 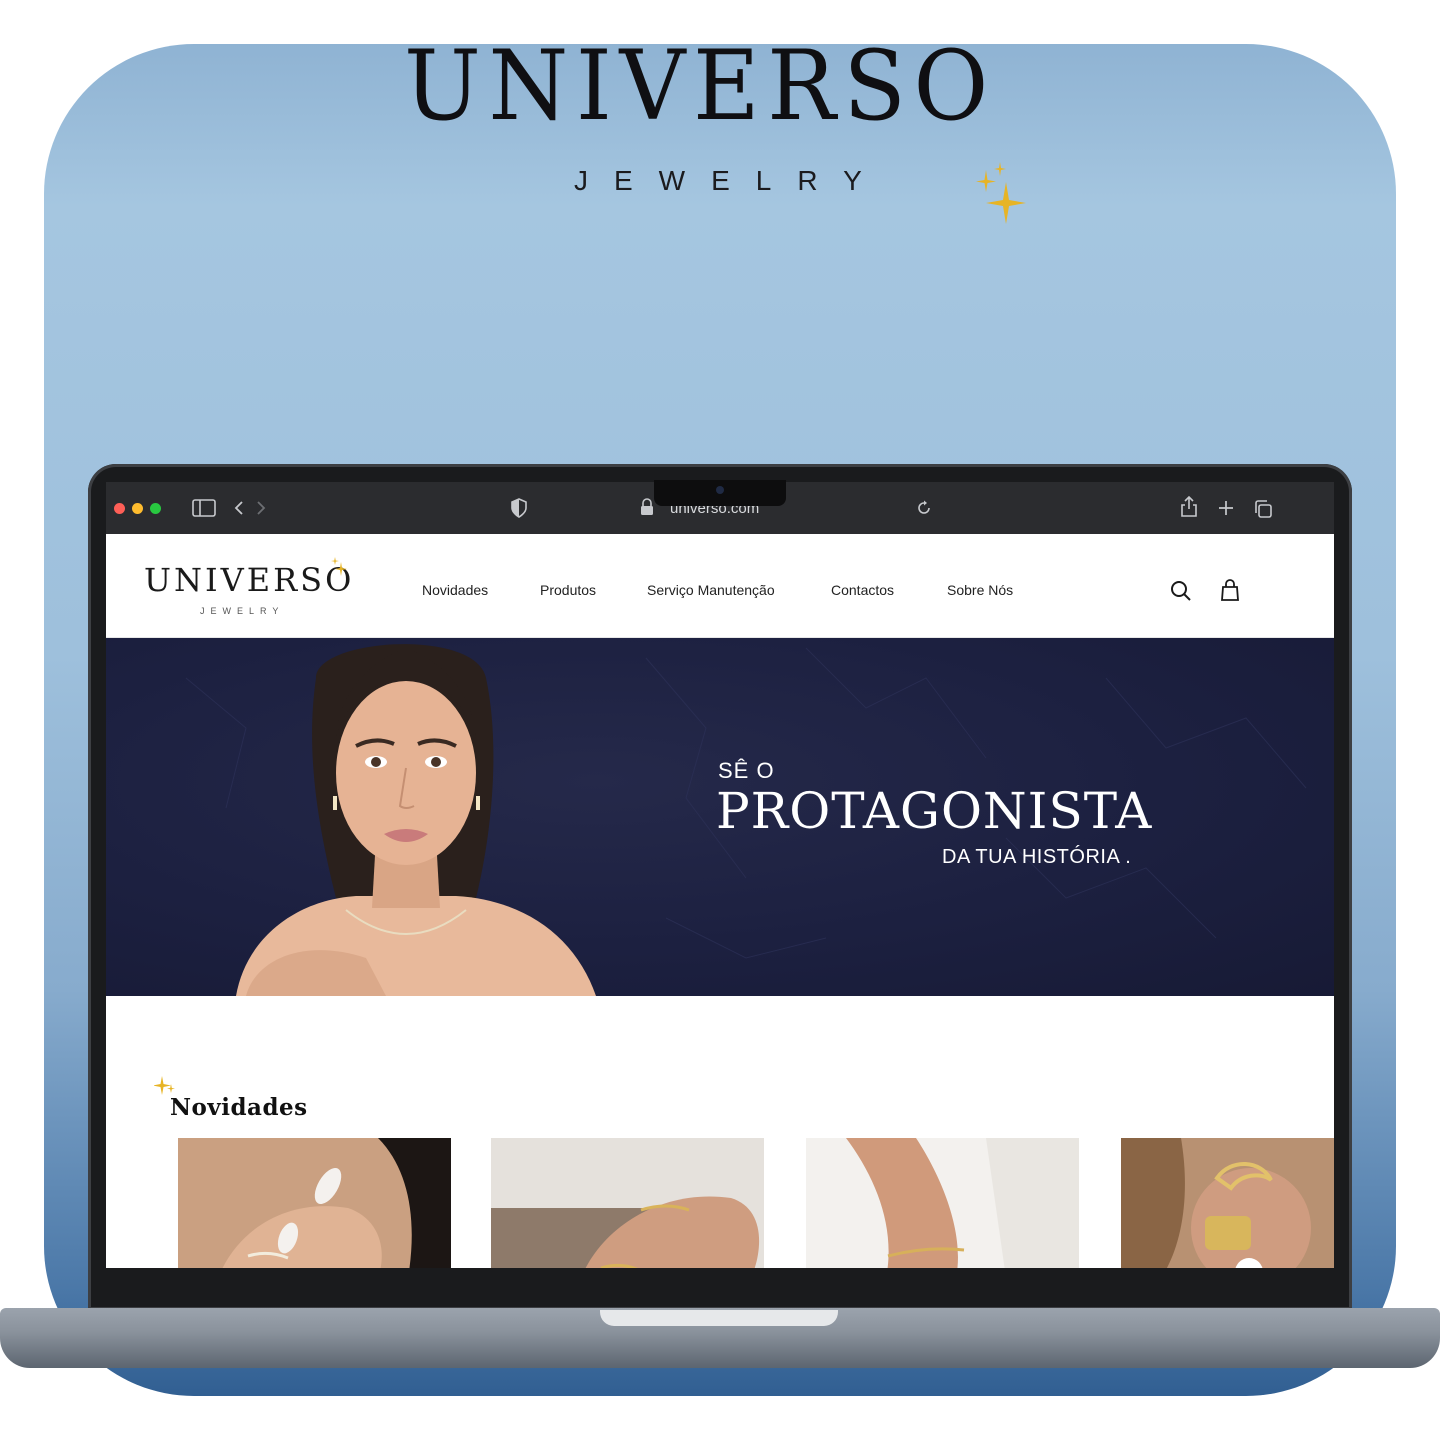 I want to click on brand-title: UNIVERSO, so click(x=700, y=86).